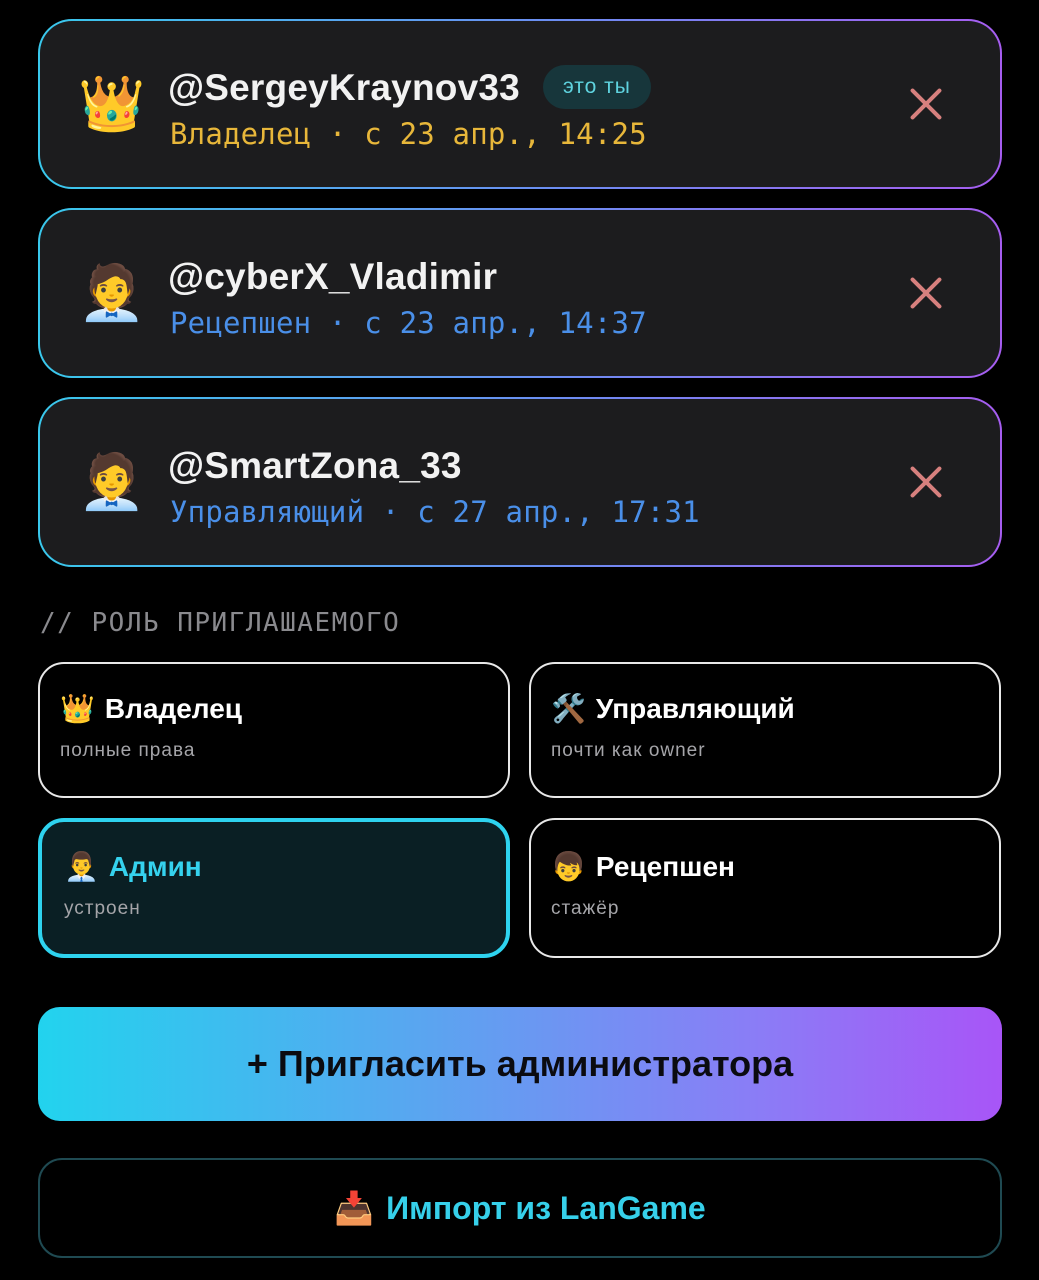 This screenshot has width=1039, height=1280. Describe the element at coordinates (585, 908) in the screenshot. I see `role-description: стажёр` at that location.